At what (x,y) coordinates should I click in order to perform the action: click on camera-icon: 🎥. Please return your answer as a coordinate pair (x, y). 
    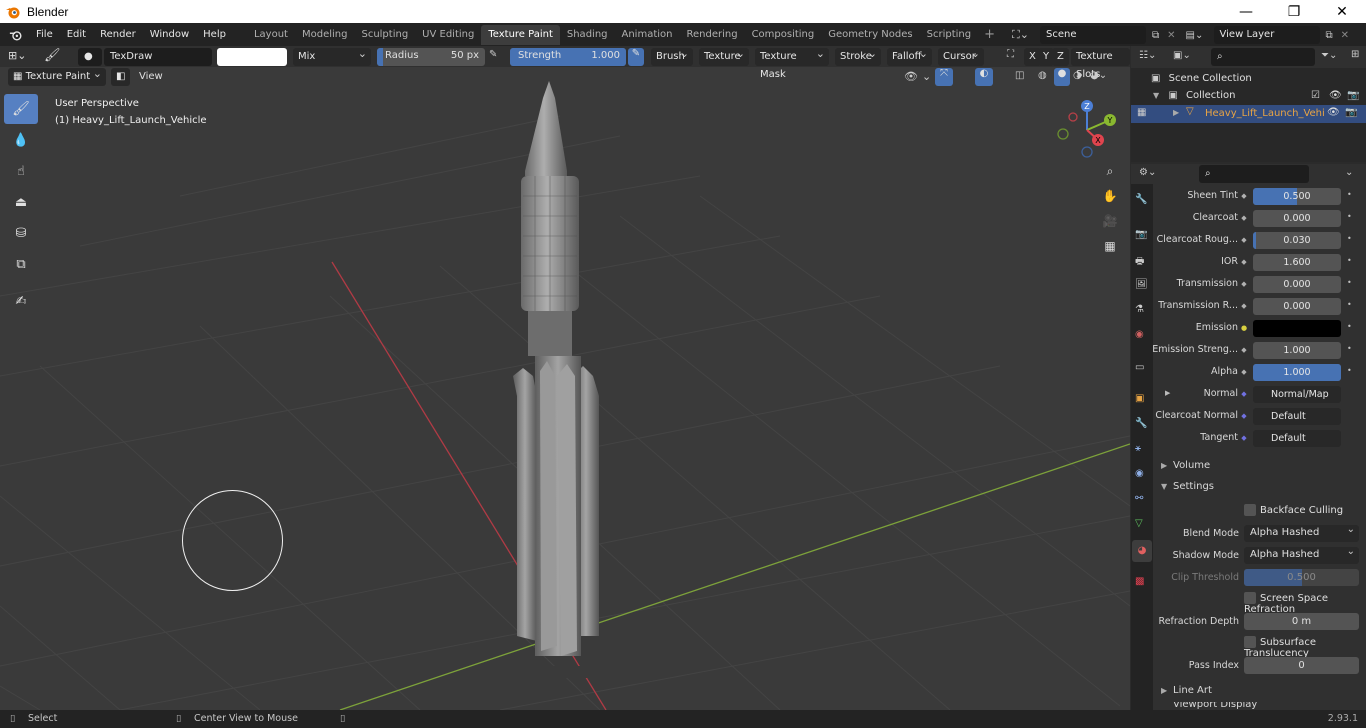
    Looking at the image, I should click on (1110, 226).